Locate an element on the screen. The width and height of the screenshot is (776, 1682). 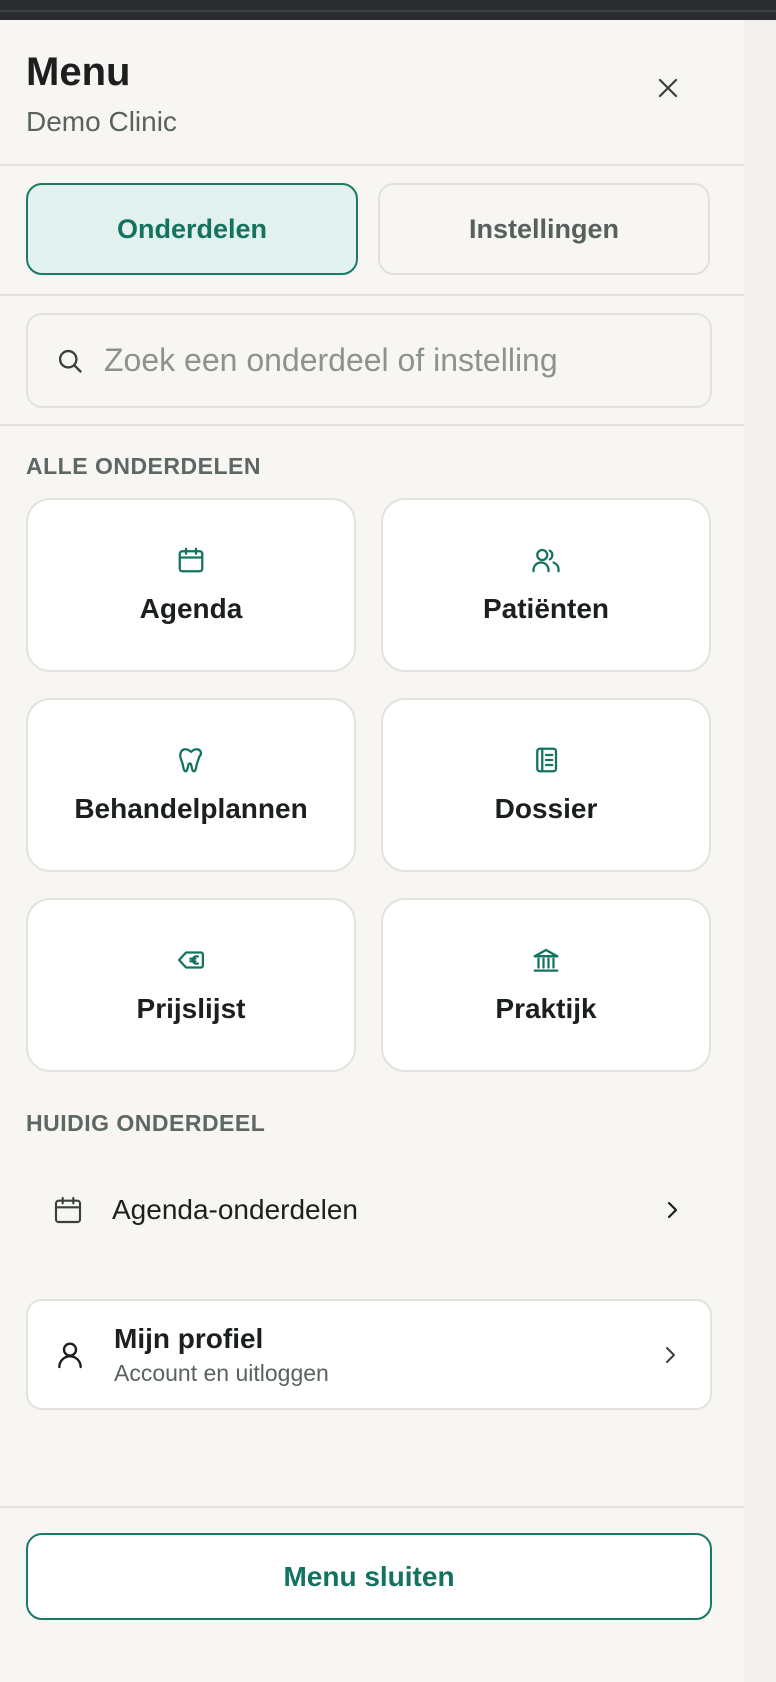
page-title: Menu is located at coordinates (78, 72).